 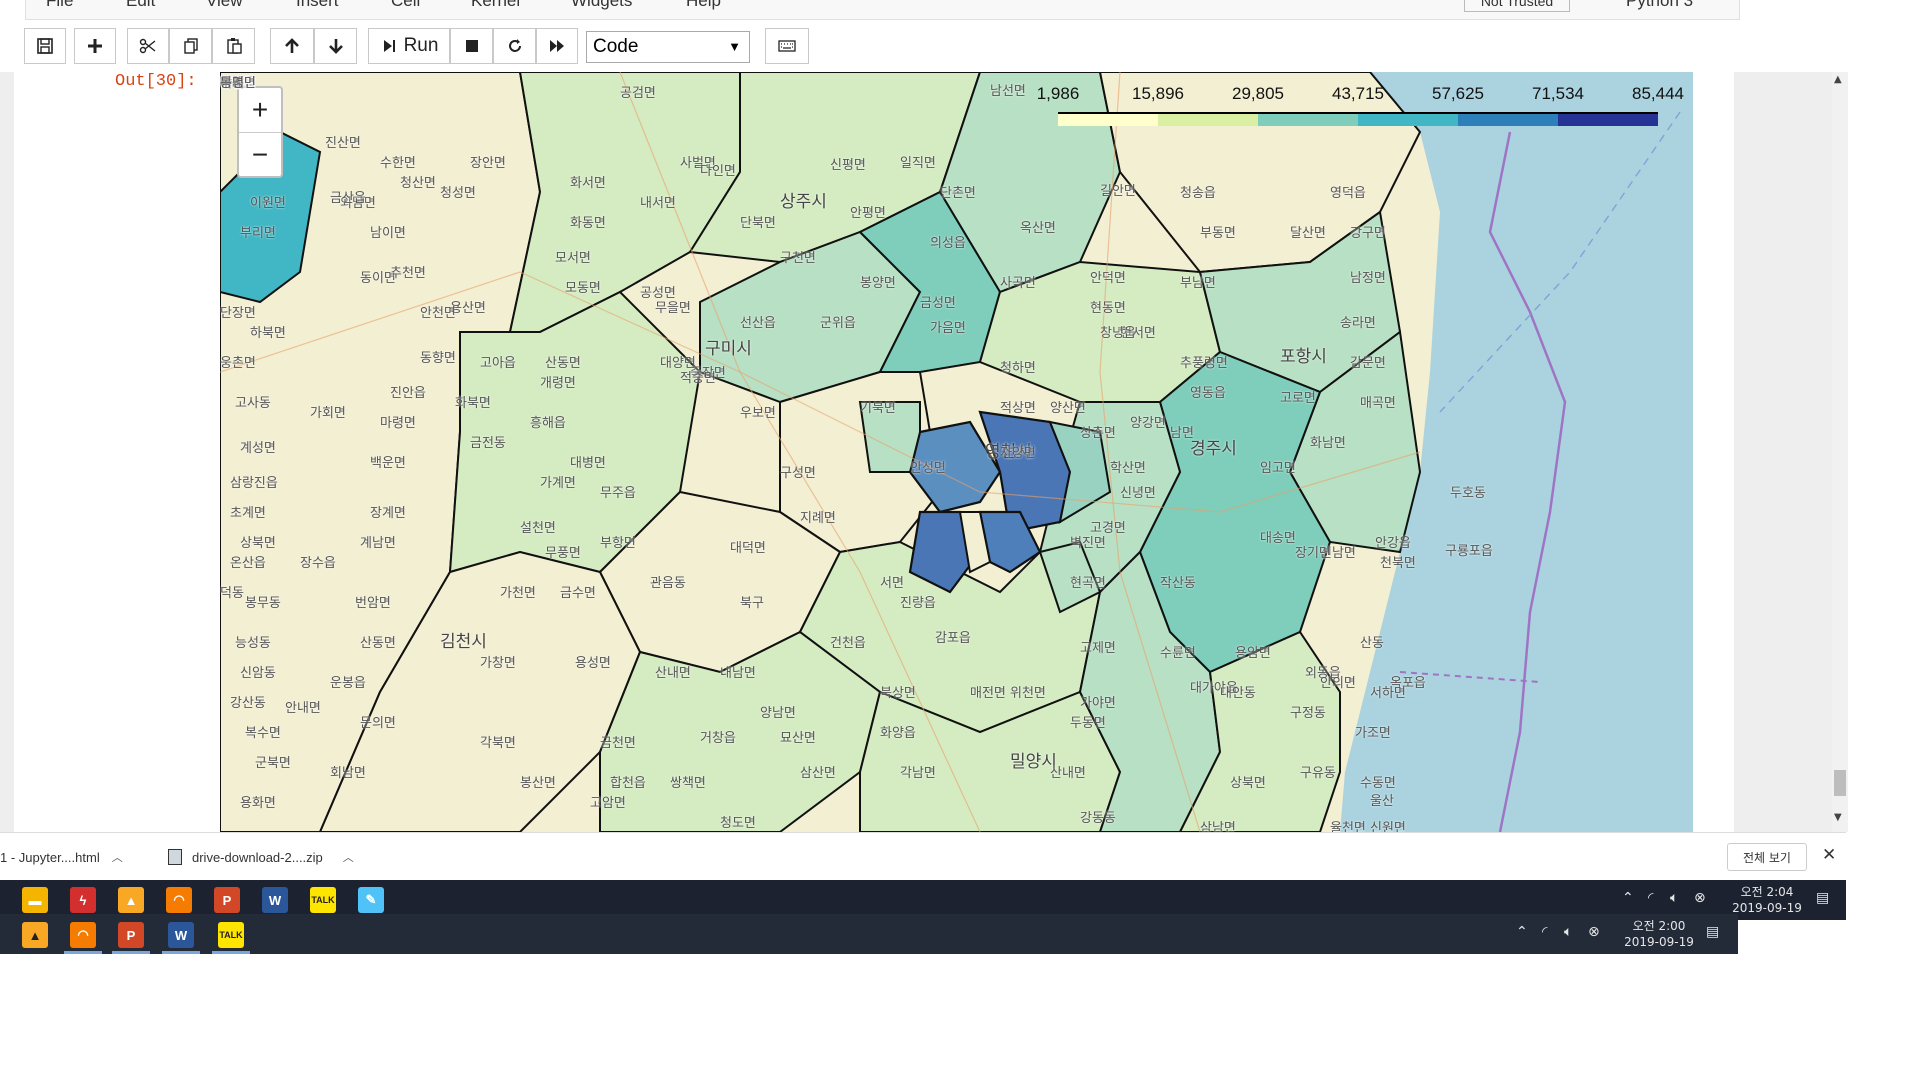 What do you see at coordinates (335, 46) in the screenshot?
I see `move-down-button` at bounding box center [335, 46].